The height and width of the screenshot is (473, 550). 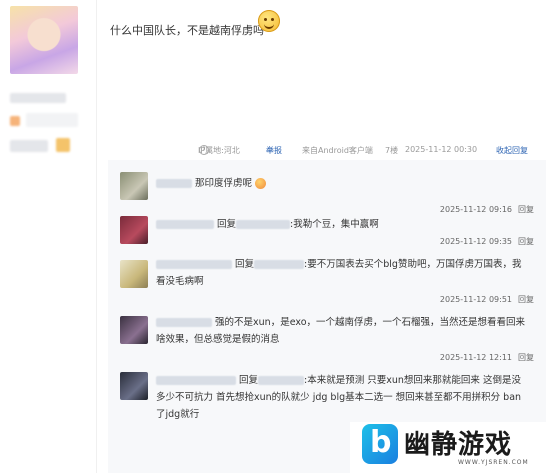 What do you see at coordinates (475, 209) in the screenshot?
I see `reply-time: 2025-11-12 09:16` at bounding box center [475, 209].